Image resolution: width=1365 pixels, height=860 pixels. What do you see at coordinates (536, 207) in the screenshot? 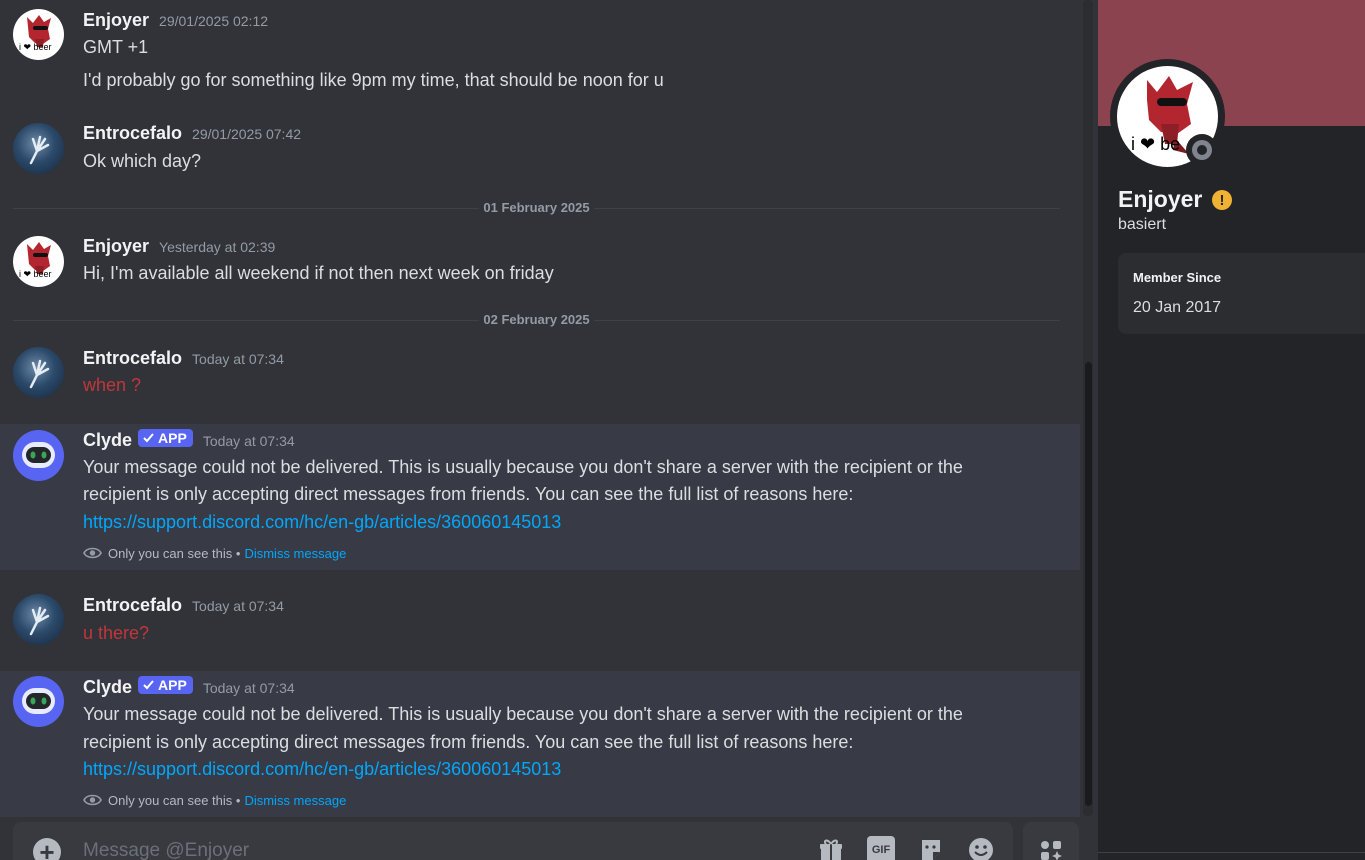
I see `date-divider: 01 February 2025` at bounding box center [536, 207].